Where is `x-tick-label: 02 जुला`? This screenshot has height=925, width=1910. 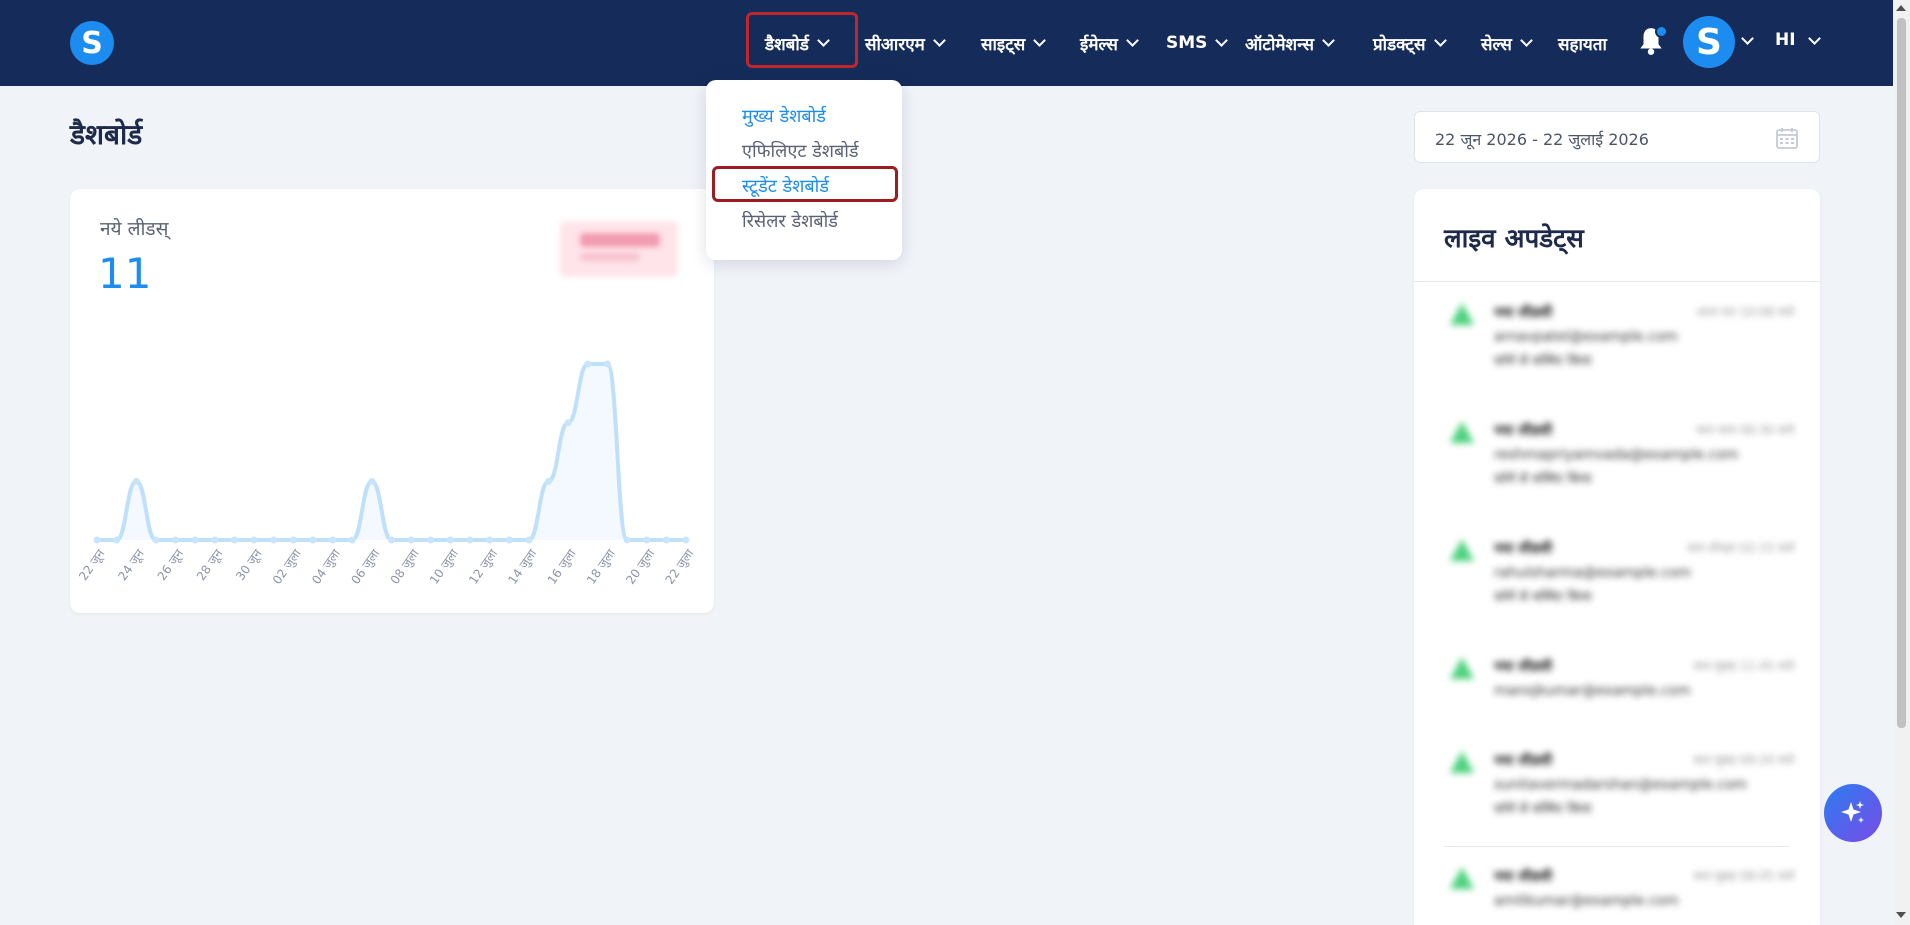
x-tick-label: 02 जुला is located at coordinates (287, 566).